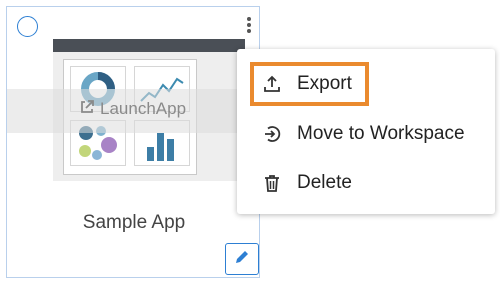 The width and height of the screenshot is (500, 284). Describe the element at coordinates (272, 183) in the screenshot. I see `trash-icon` at that location.